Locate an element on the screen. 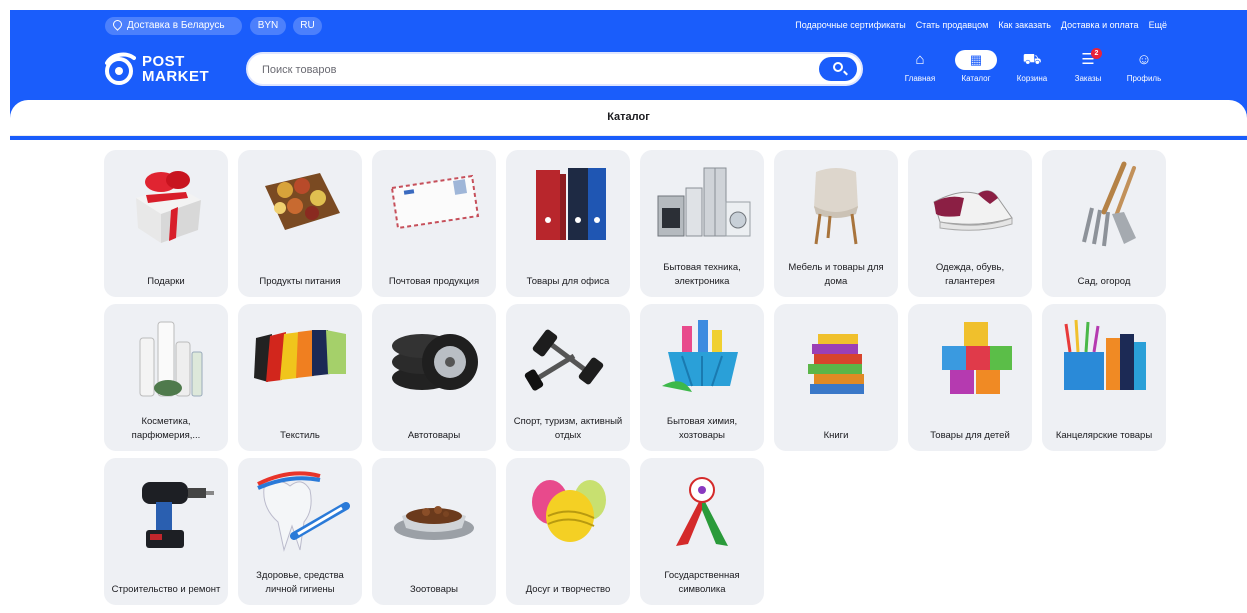  category-card-stationery: Канцелярские товары is located at coordinates (1104, 377).